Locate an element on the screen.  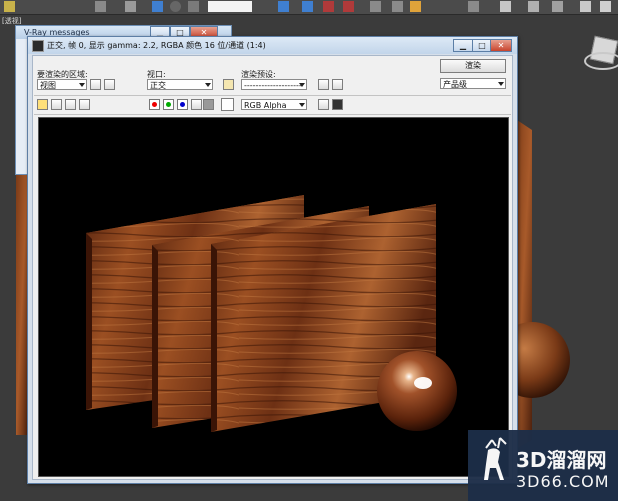
quality-value: 产品级 is located at coordinates (455, 84).